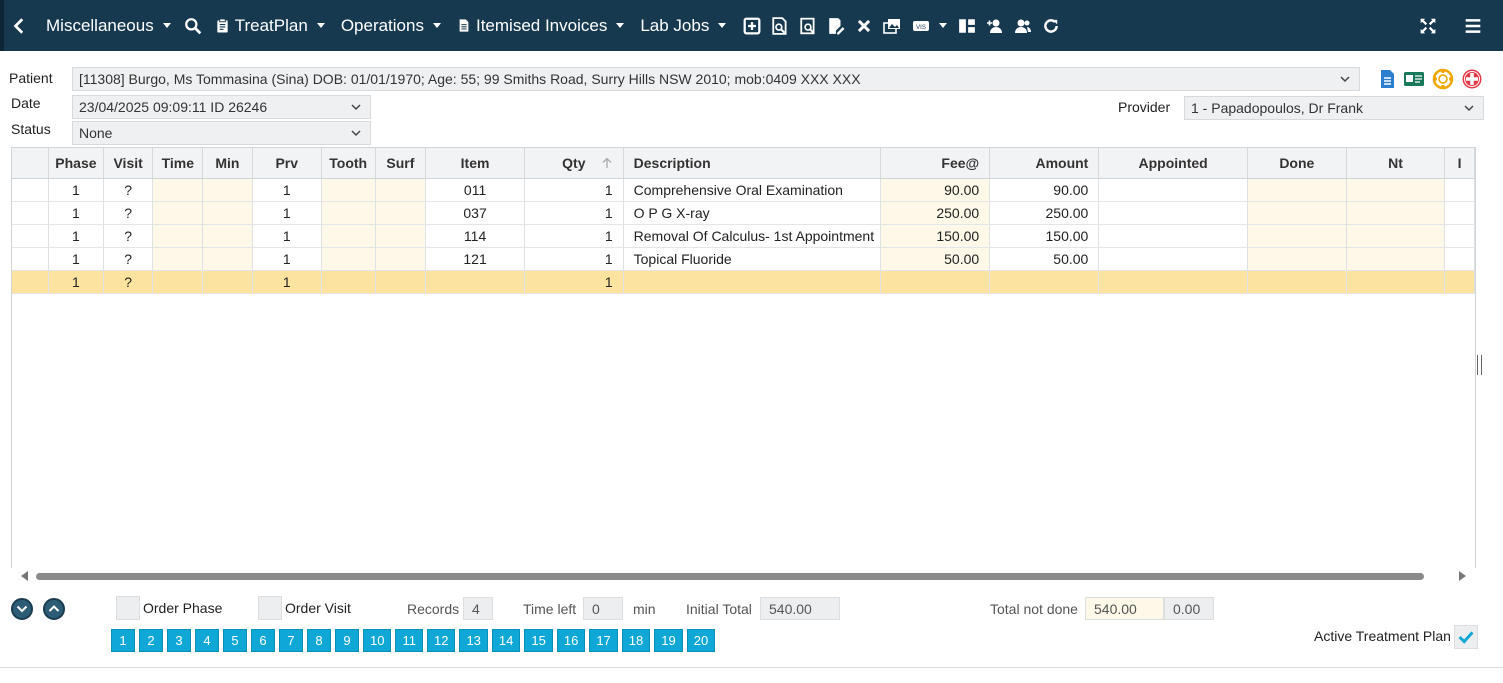 Image resolution: width=1503 pixels, height=683 pixels. What do you see at coordinates (1466, 637) in the screenshot?
I see `active-plan-checkbox` at bounding box center [1466, 637].